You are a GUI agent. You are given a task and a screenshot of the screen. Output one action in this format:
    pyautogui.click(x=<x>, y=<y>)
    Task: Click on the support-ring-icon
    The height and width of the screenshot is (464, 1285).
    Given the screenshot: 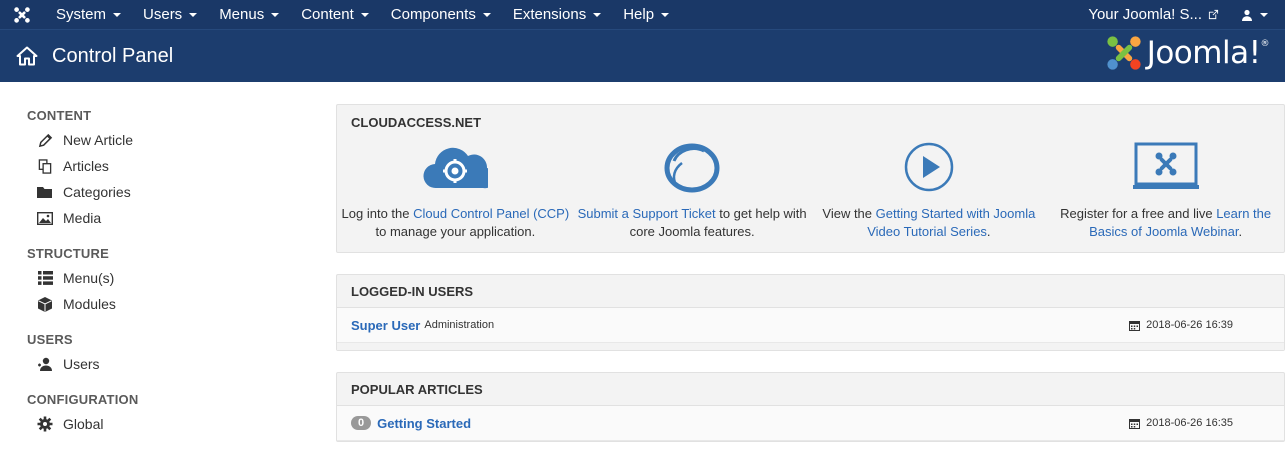 What is the action you would take?
    pyautogui.click(x=692, y=167)
    